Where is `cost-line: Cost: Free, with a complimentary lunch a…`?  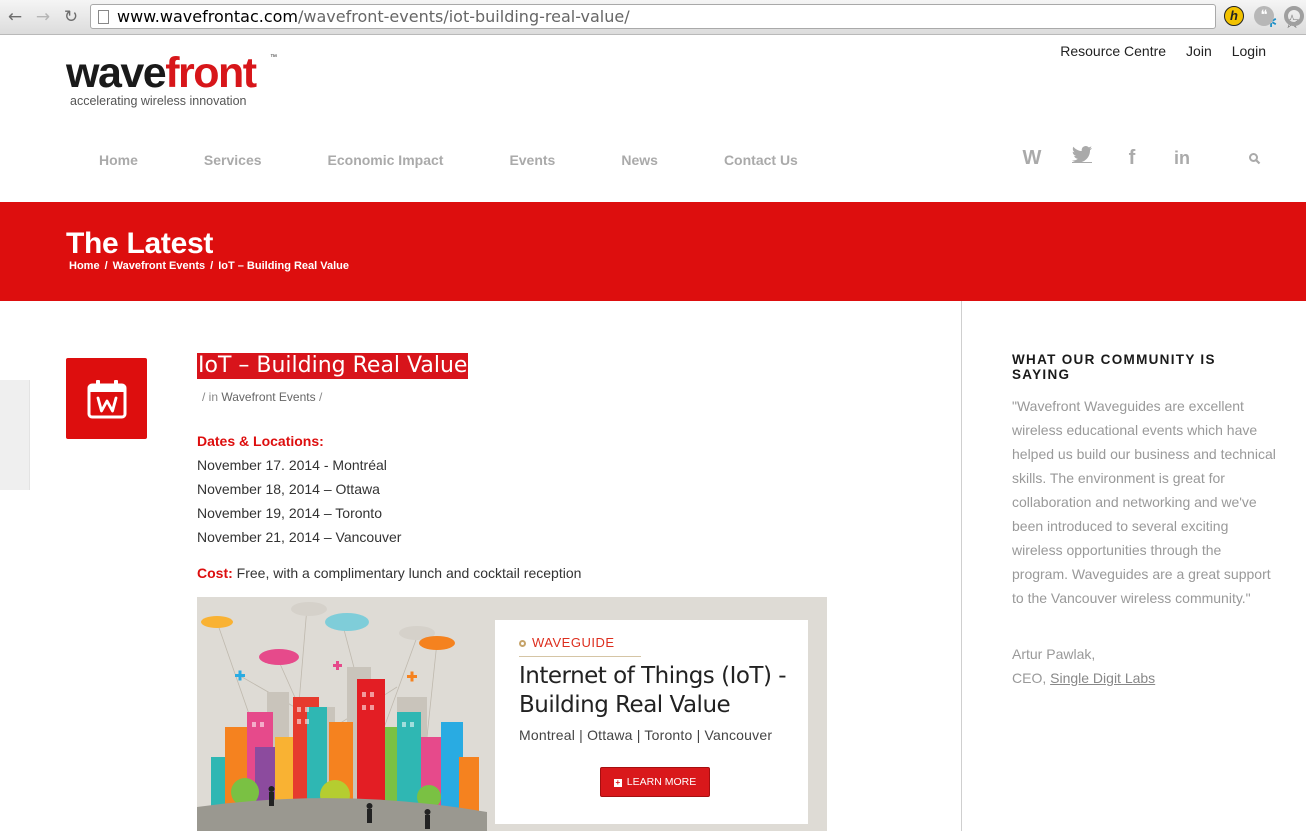 cost-line: Cost: Free, with a complimentary lunch a… is located at coordinates (389, 573).